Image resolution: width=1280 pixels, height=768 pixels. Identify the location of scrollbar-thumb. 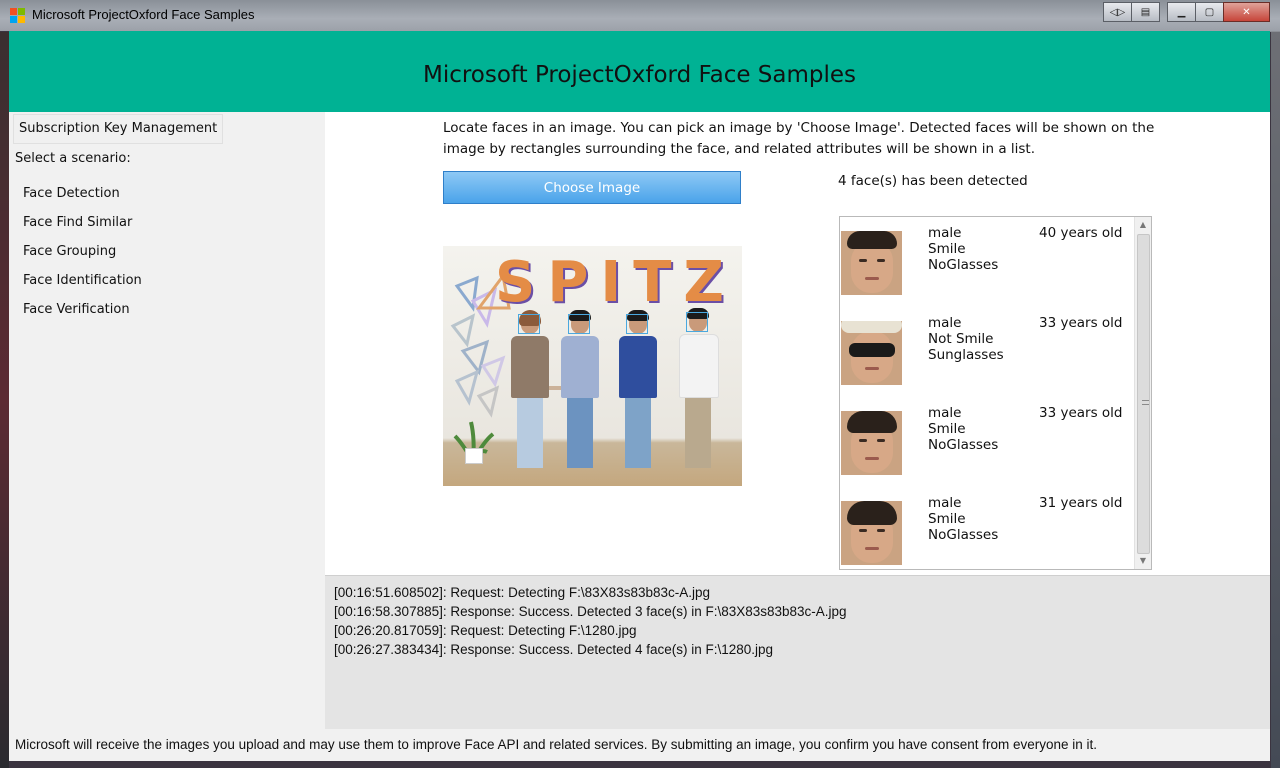
(1143, 394).